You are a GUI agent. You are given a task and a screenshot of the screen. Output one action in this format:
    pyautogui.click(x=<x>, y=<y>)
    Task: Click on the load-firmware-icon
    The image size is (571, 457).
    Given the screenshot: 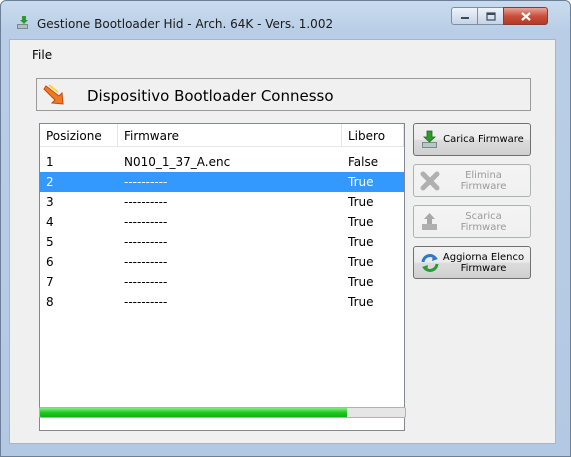 What is the action you would take?
    pyautogui.click(x=429, y=139)
    